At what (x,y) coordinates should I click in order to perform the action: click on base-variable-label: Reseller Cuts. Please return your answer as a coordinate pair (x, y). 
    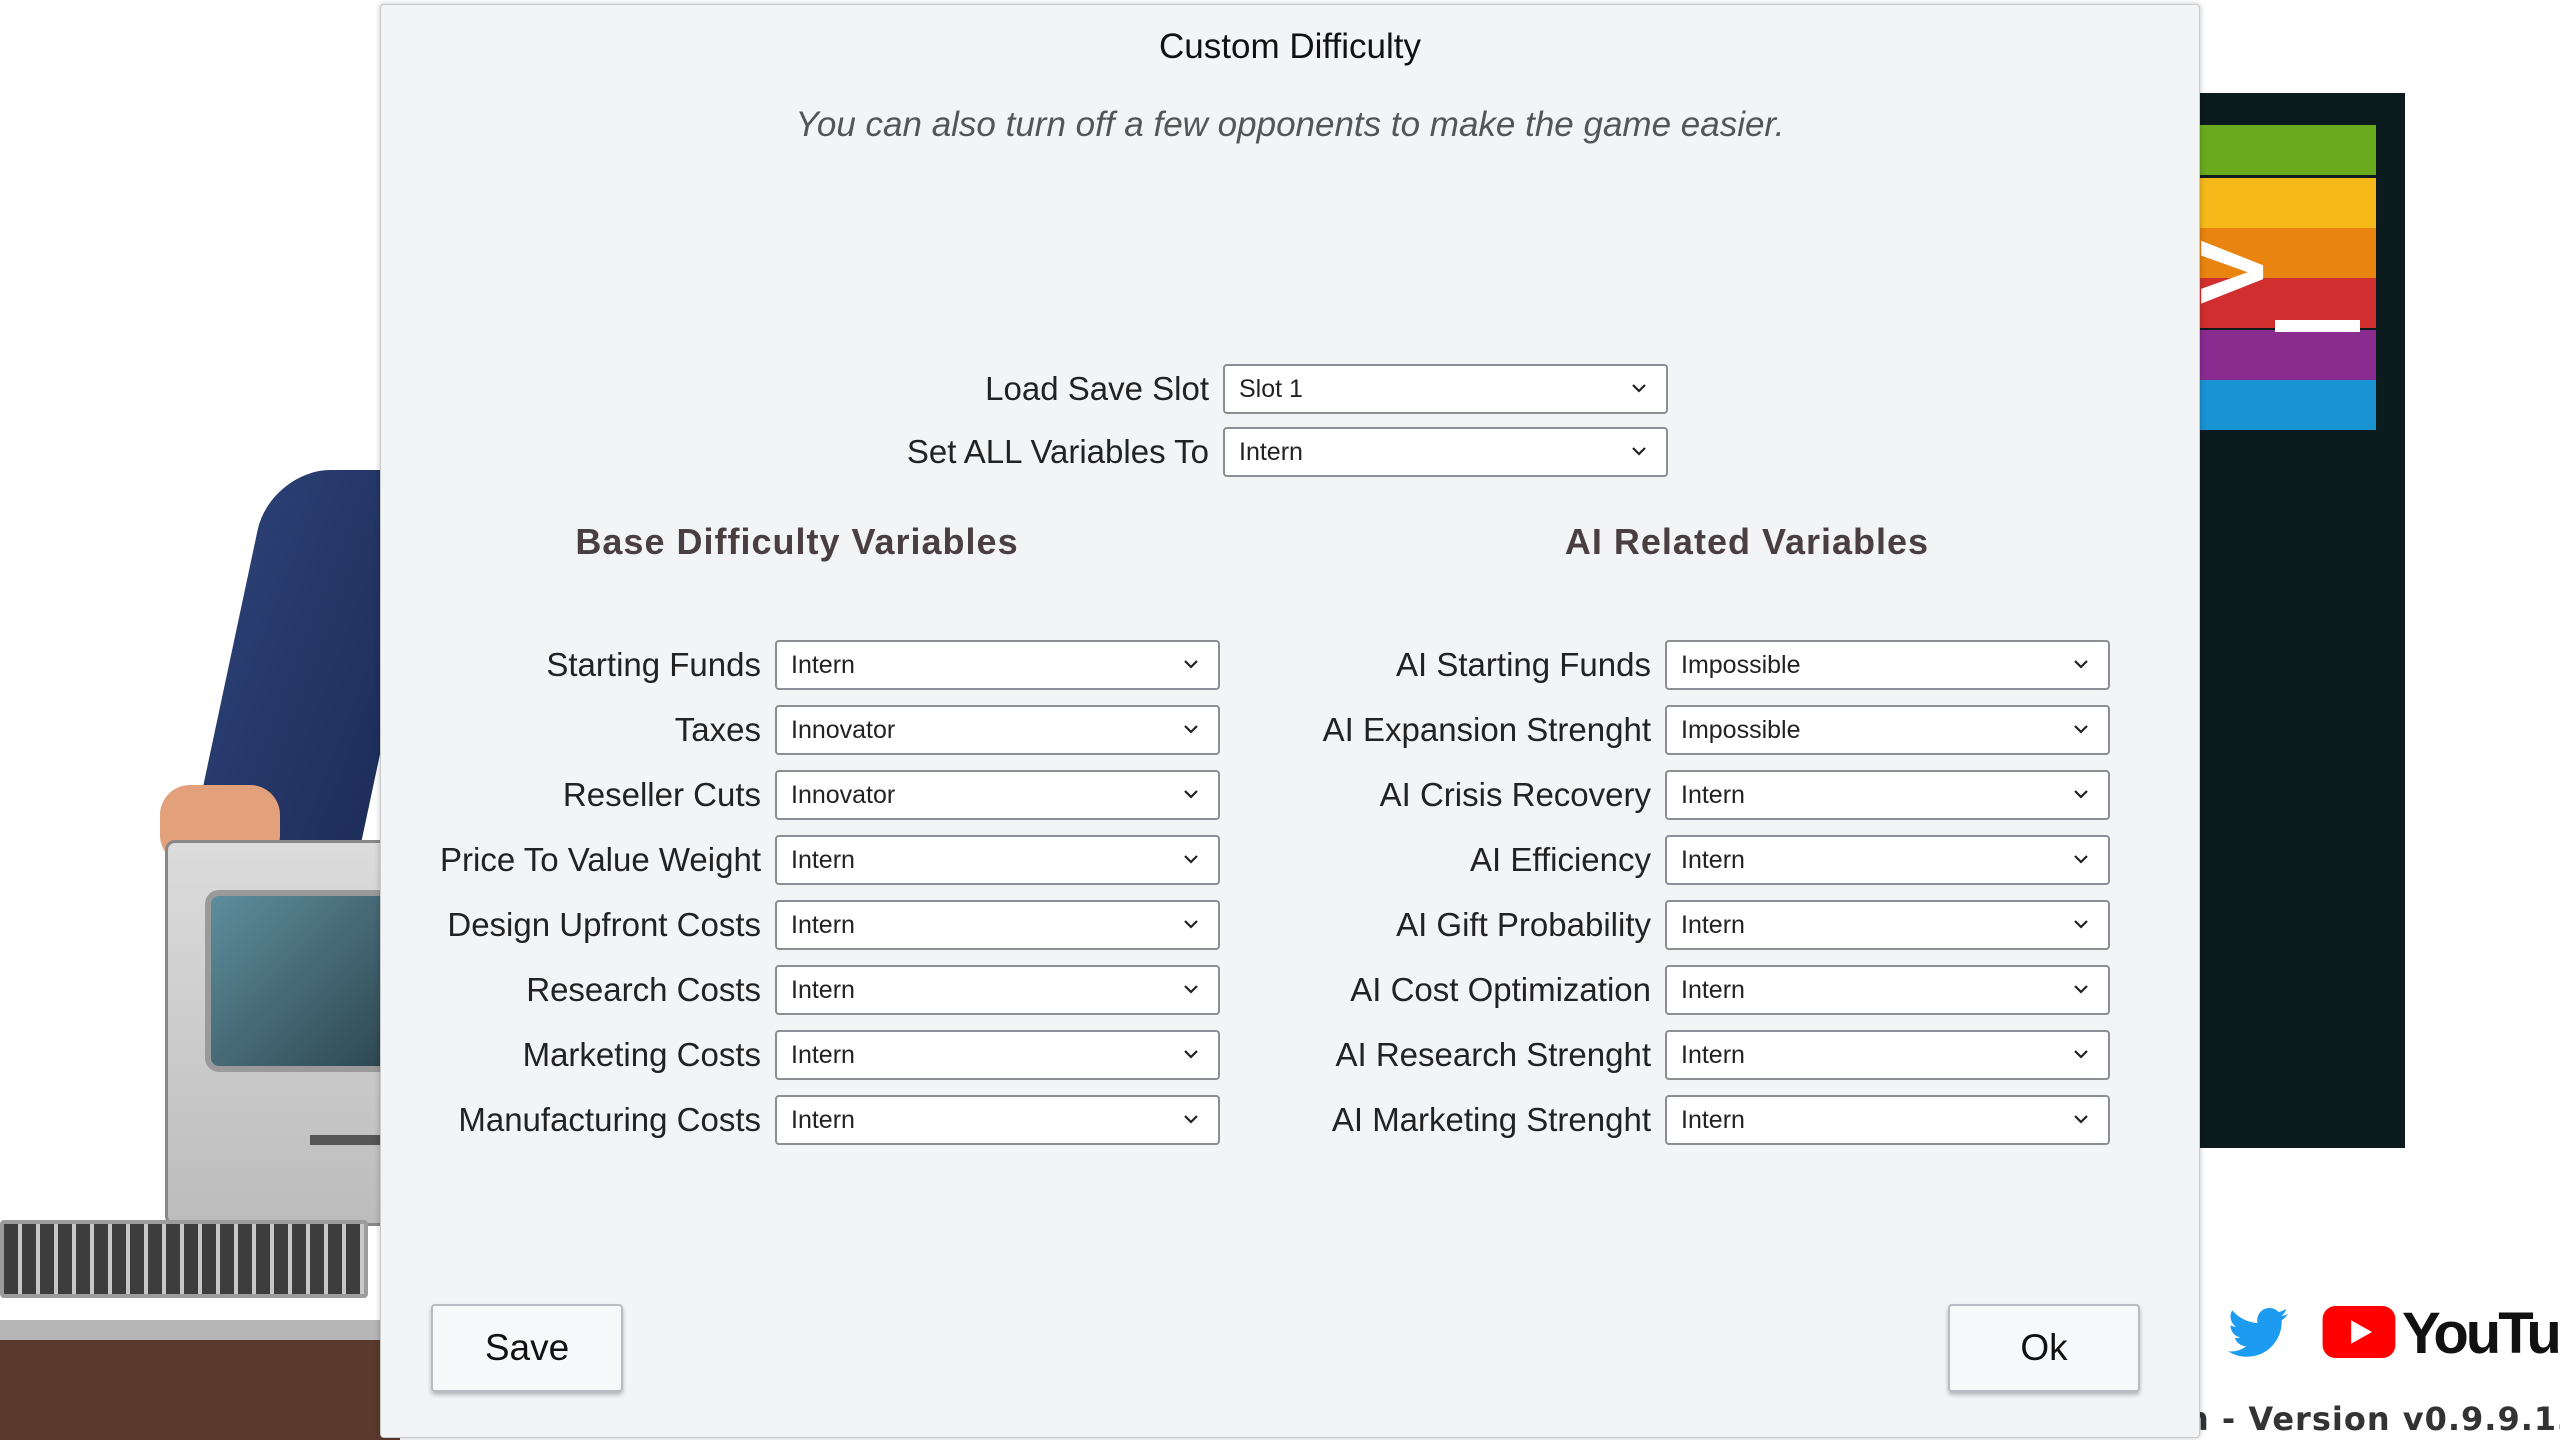
    Looking at the image, I should click on (661, 794).